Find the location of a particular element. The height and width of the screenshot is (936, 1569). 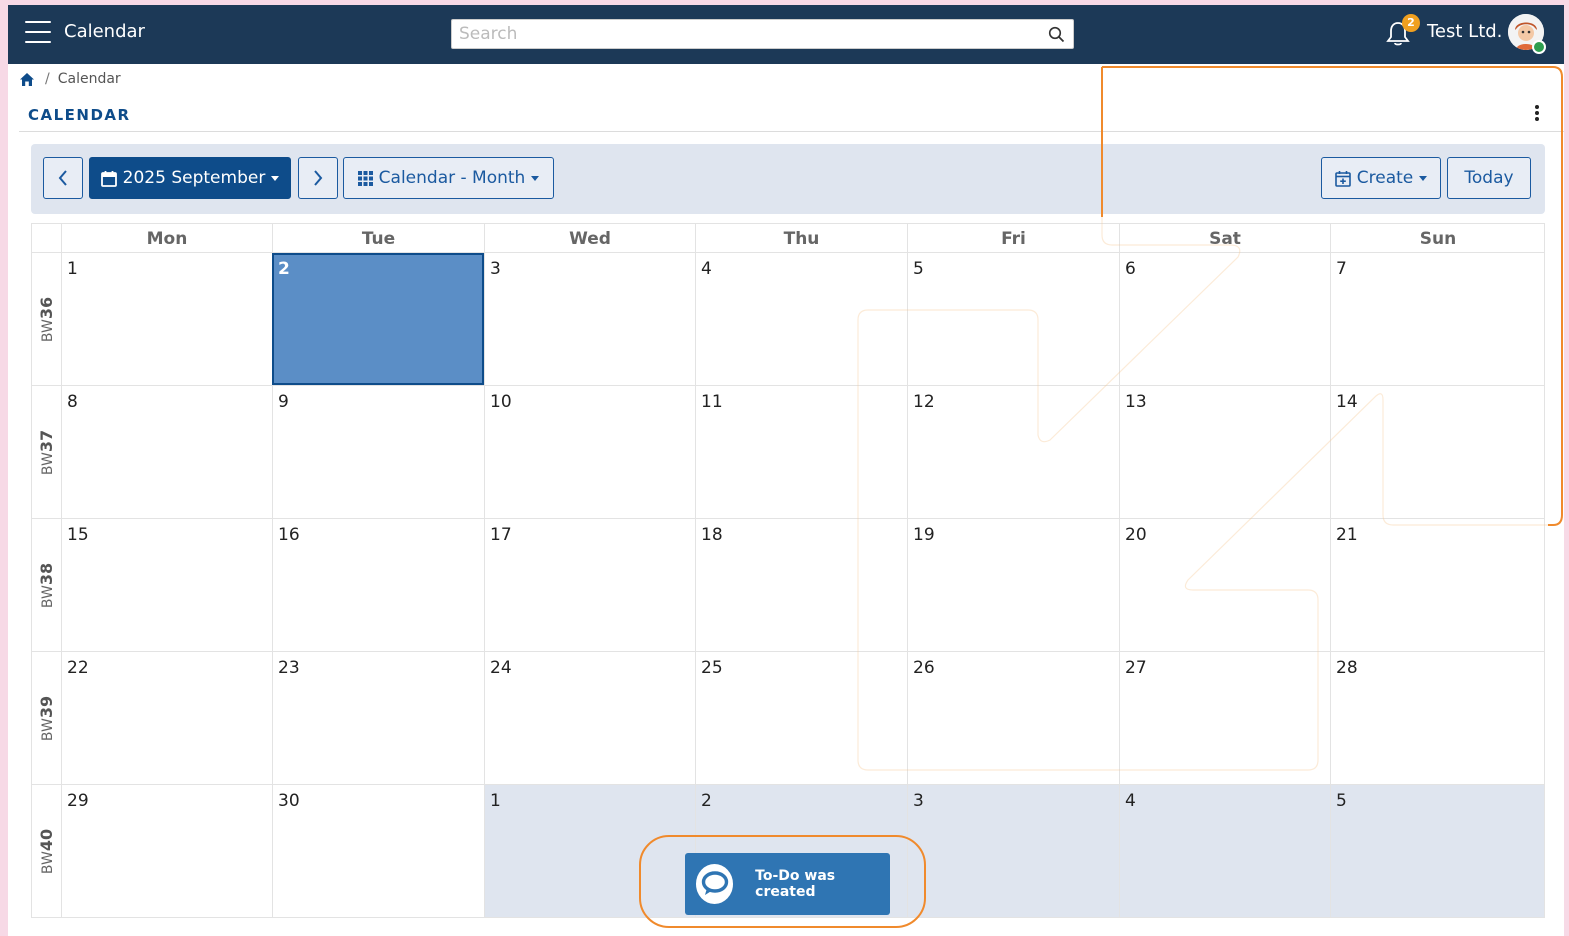

toast-notification: To-Do was created is located at coordinates (787, 884).